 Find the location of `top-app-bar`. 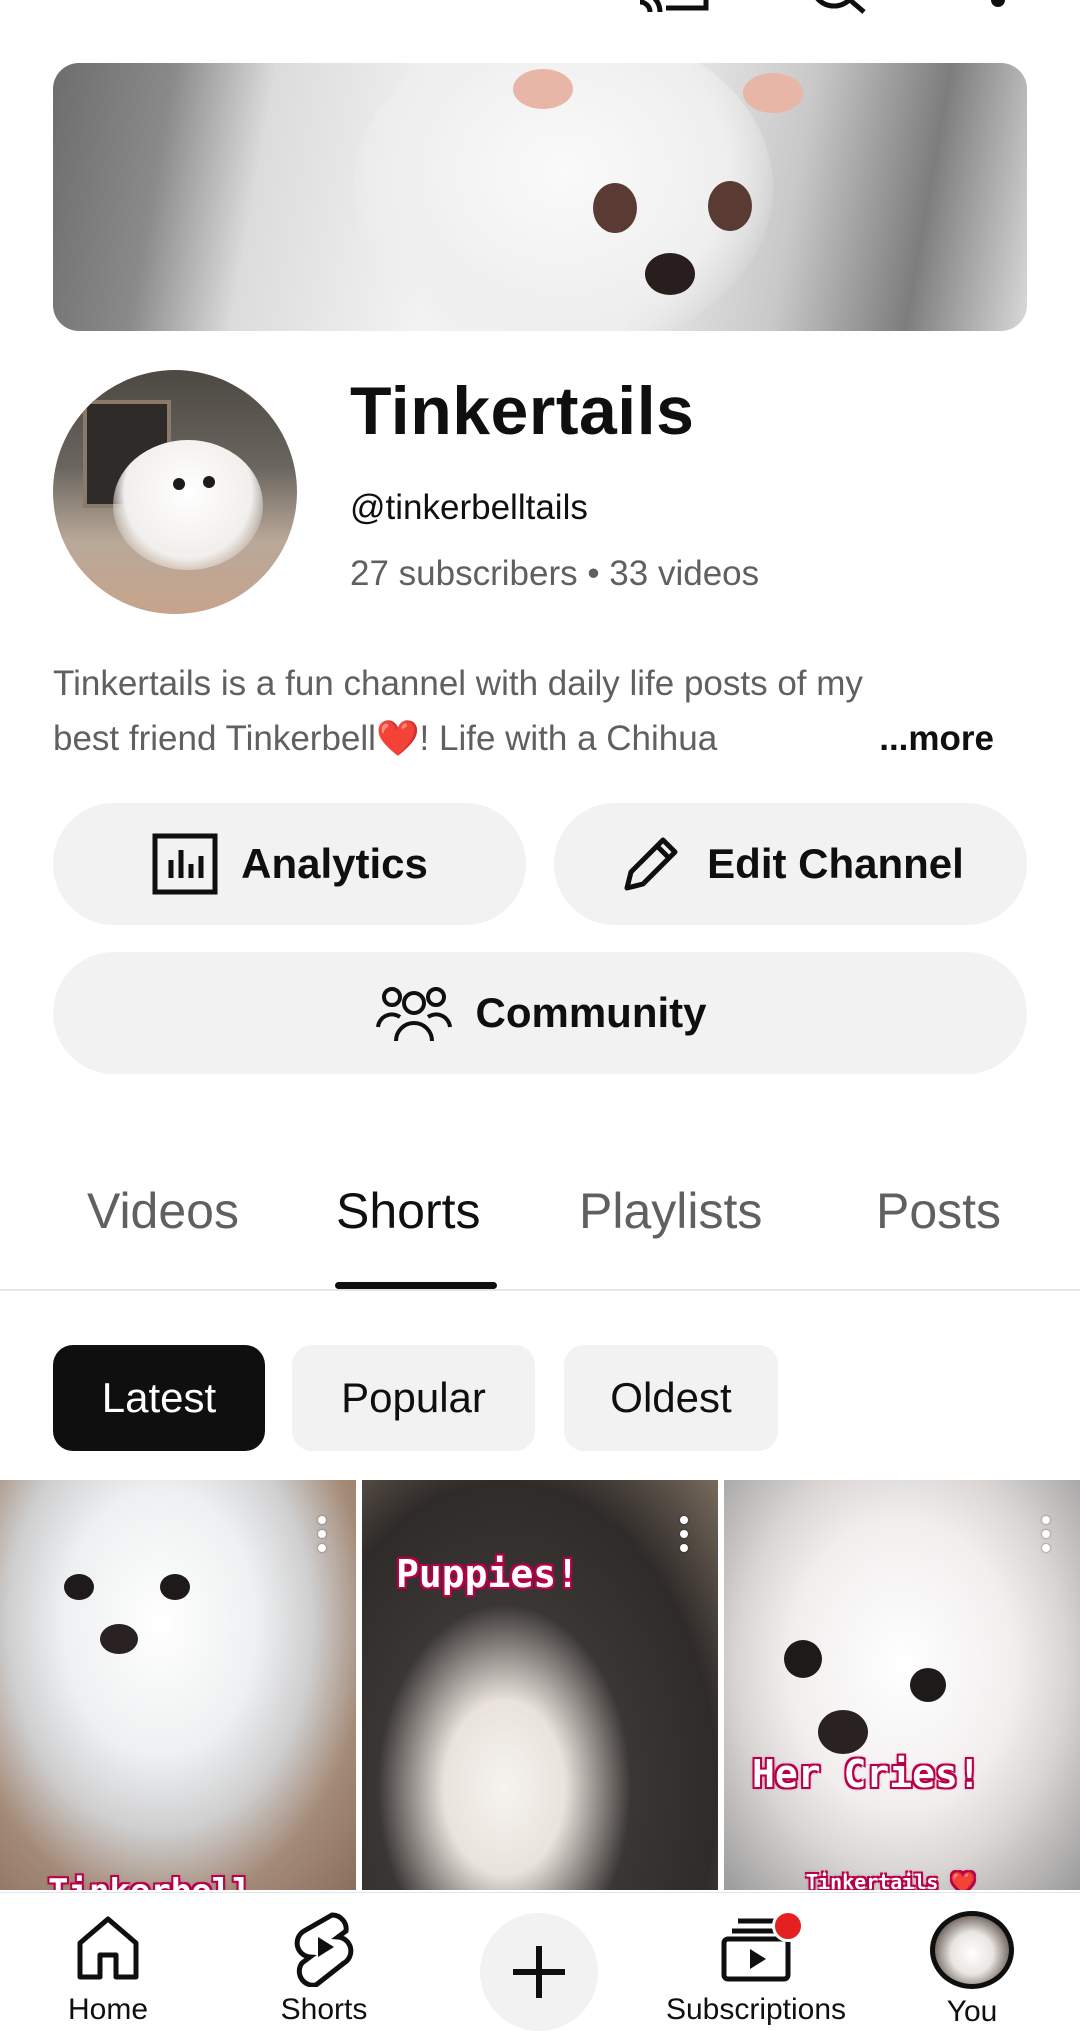

top-app-bar is located at coordinates (540, 10).